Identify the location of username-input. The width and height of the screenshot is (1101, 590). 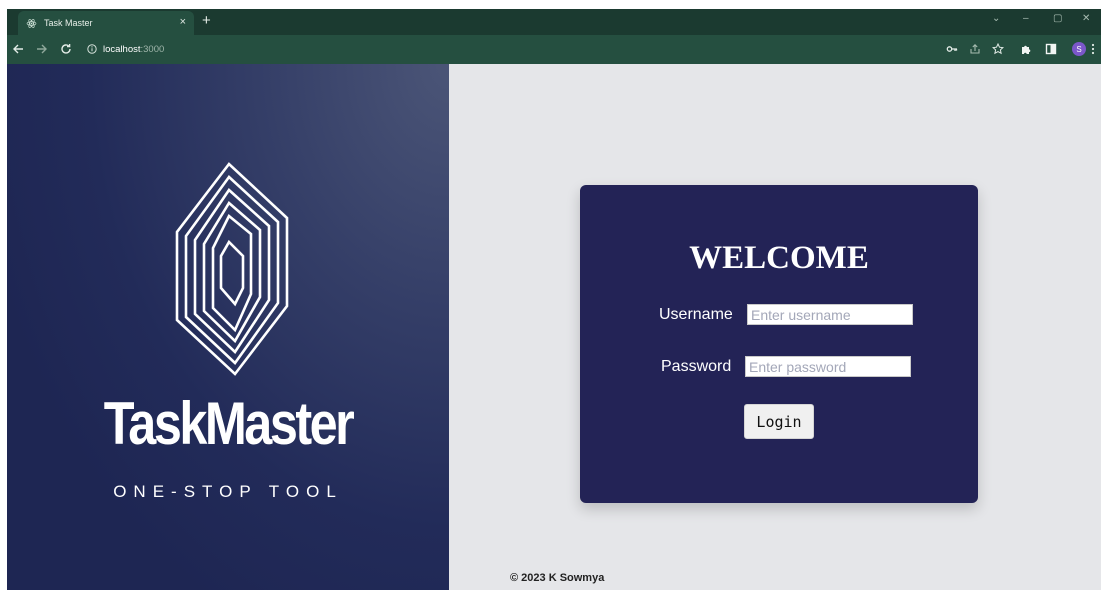
(830, 314).